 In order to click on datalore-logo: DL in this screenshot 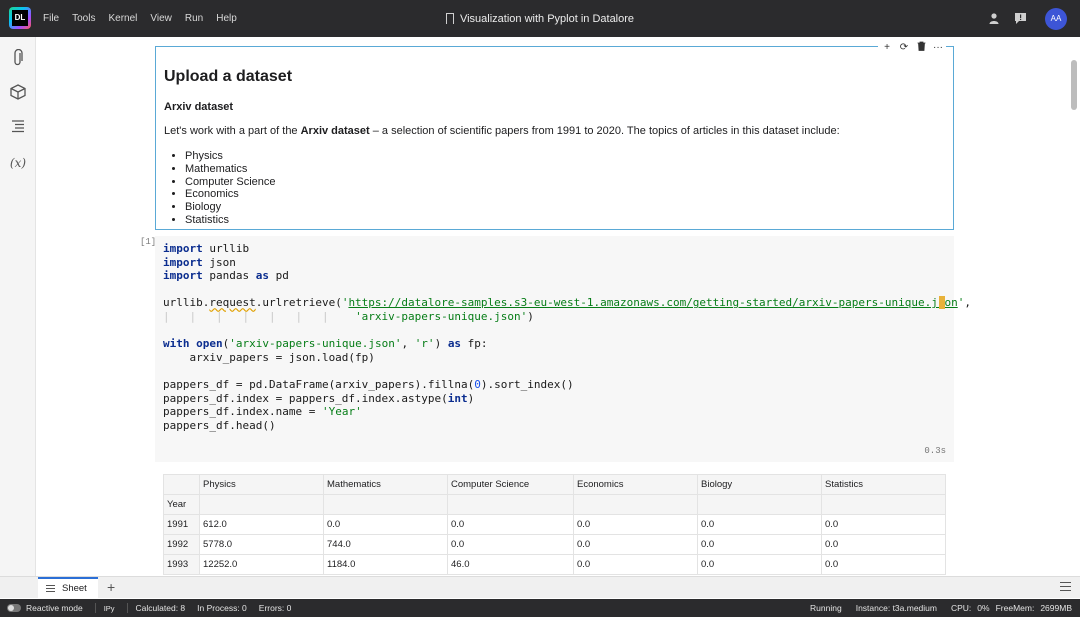, I will do `click(20, 18)`.